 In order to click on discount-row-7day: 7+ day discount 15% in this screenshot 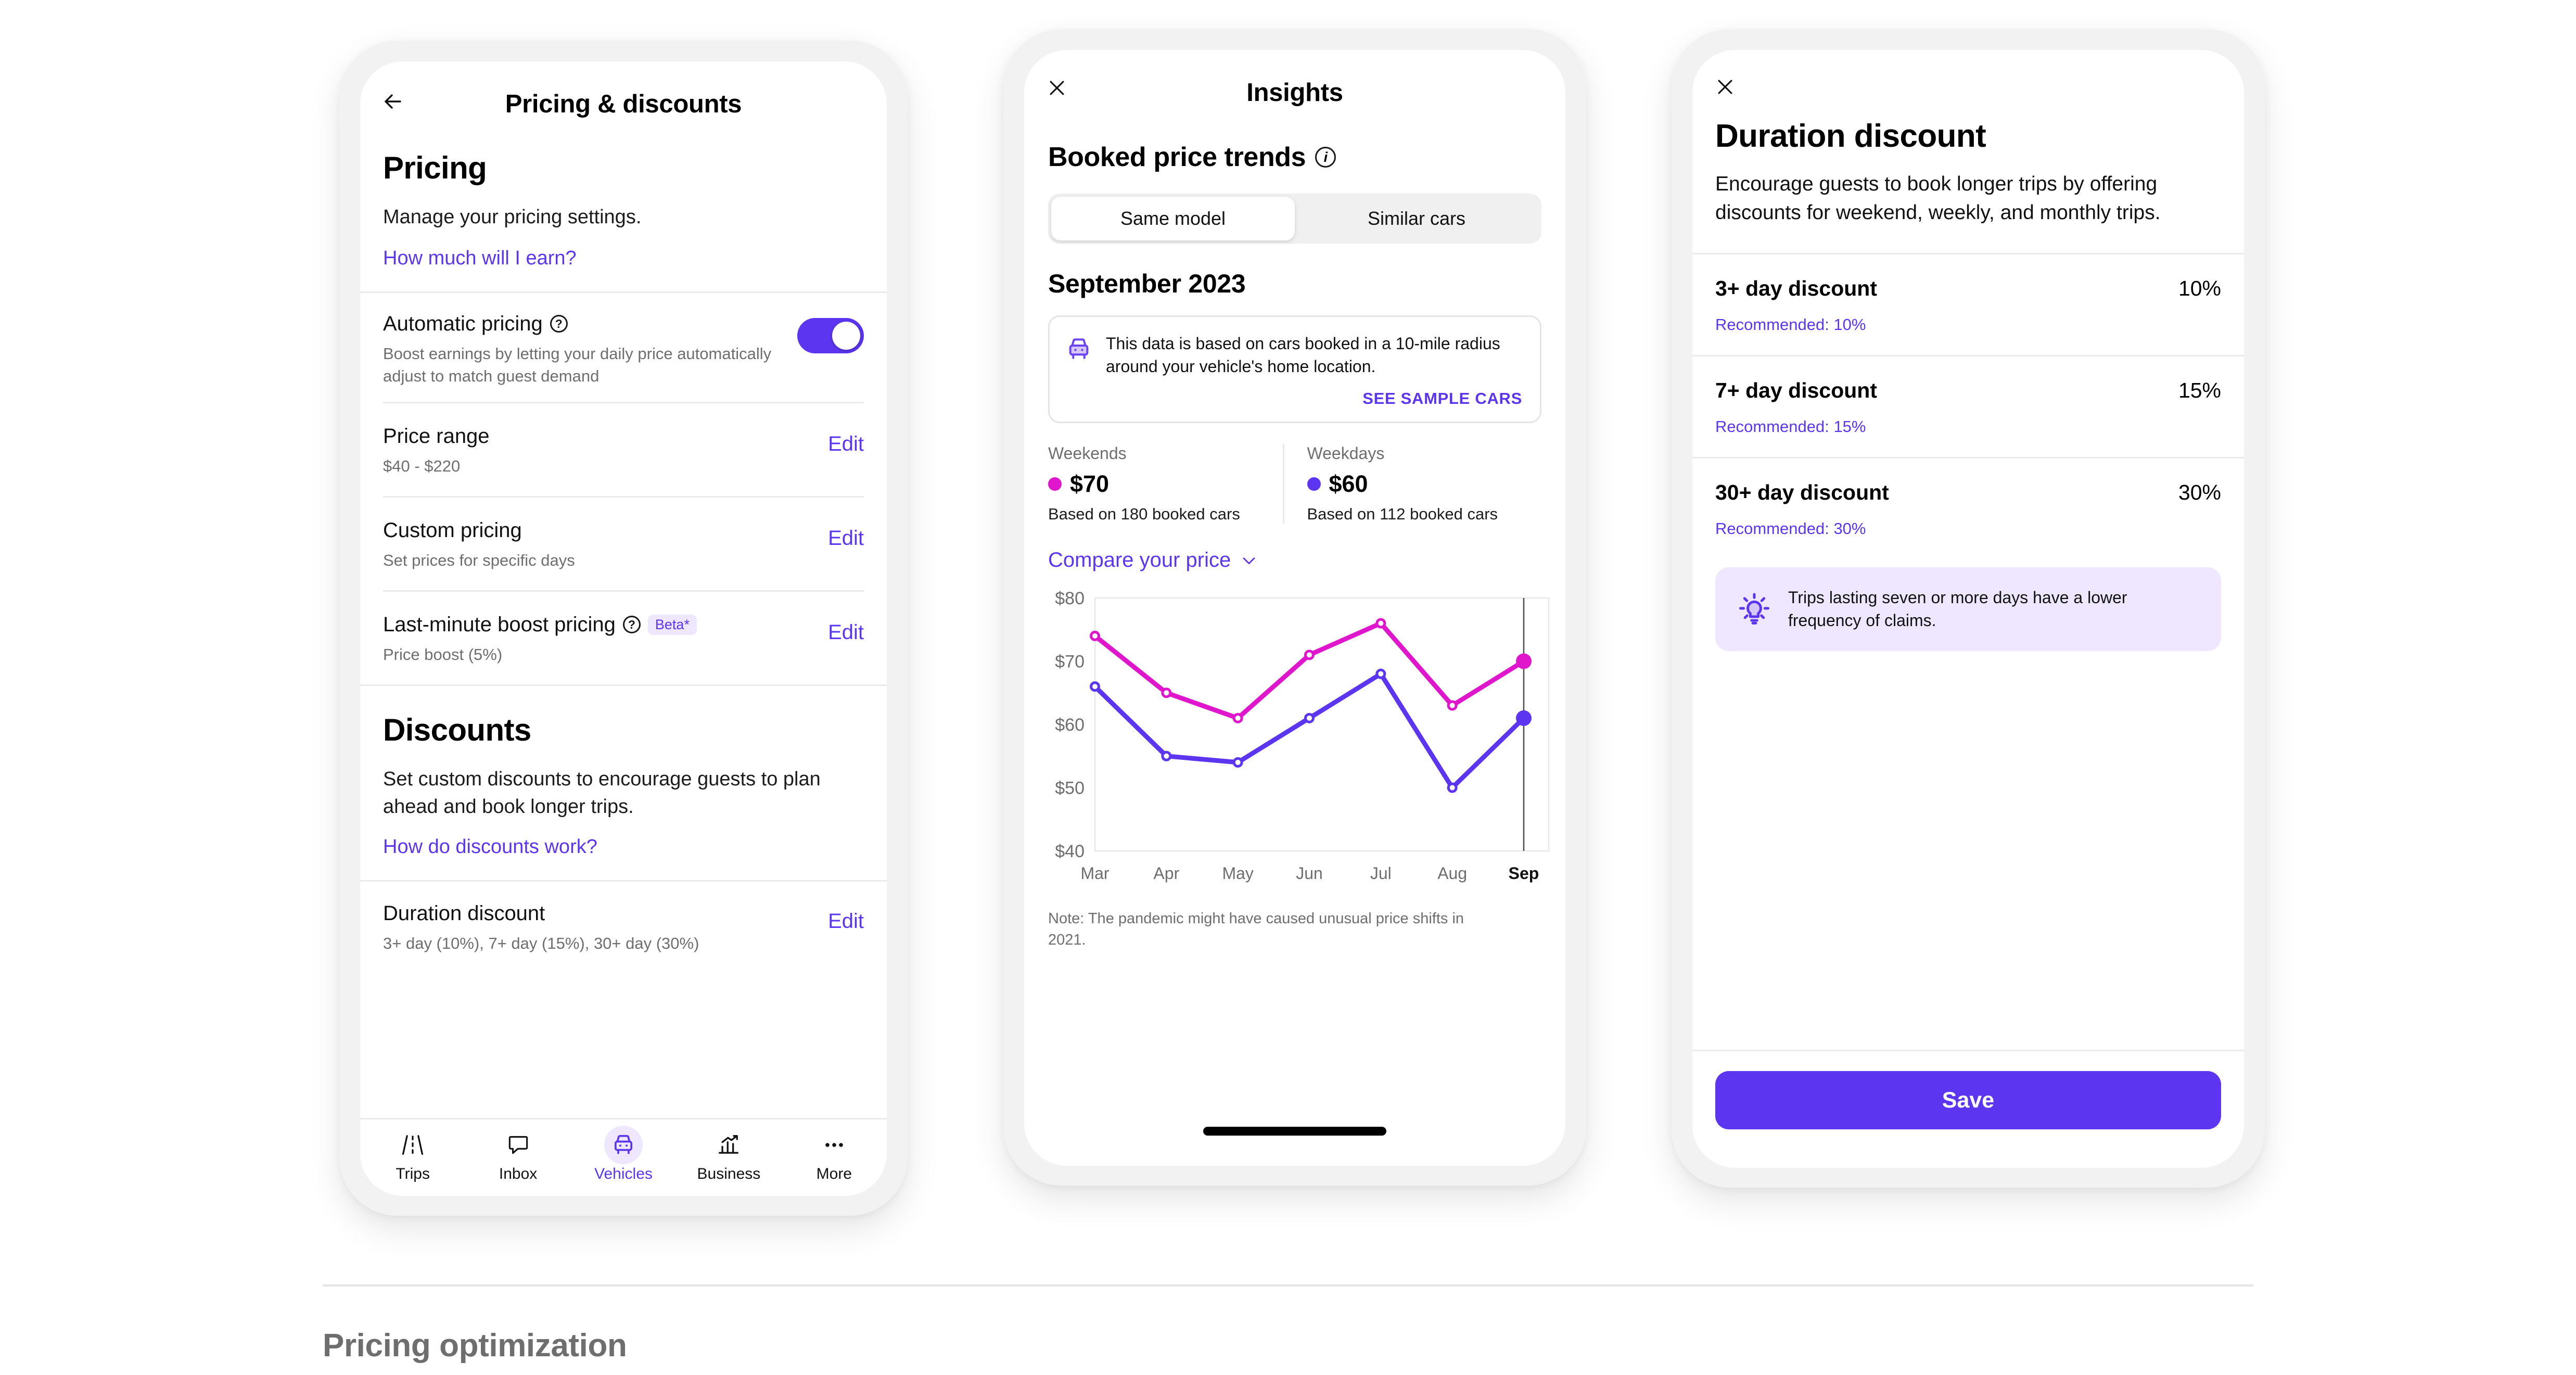, I will do `click(1968, 390)`.